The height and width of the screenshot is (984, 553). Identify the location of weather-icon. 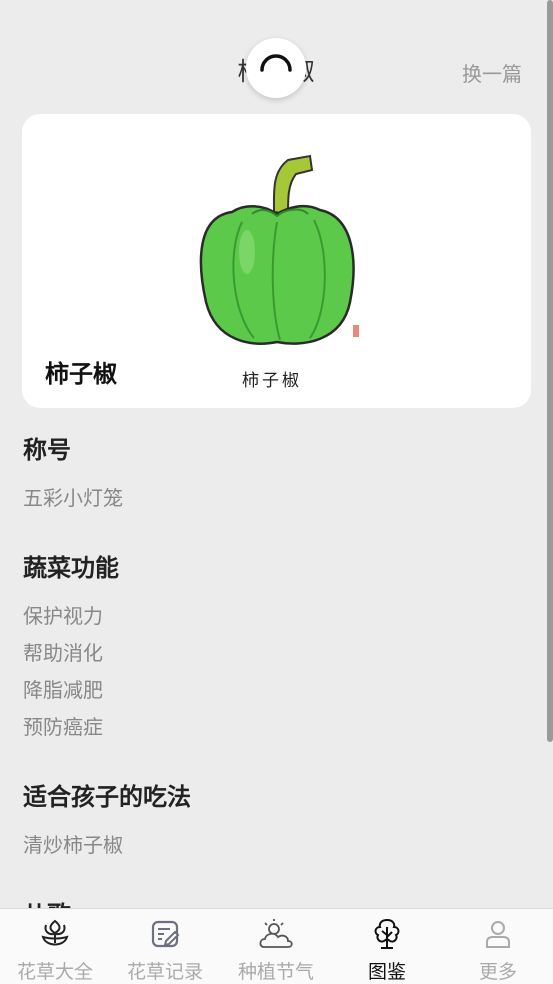
(276, 934).